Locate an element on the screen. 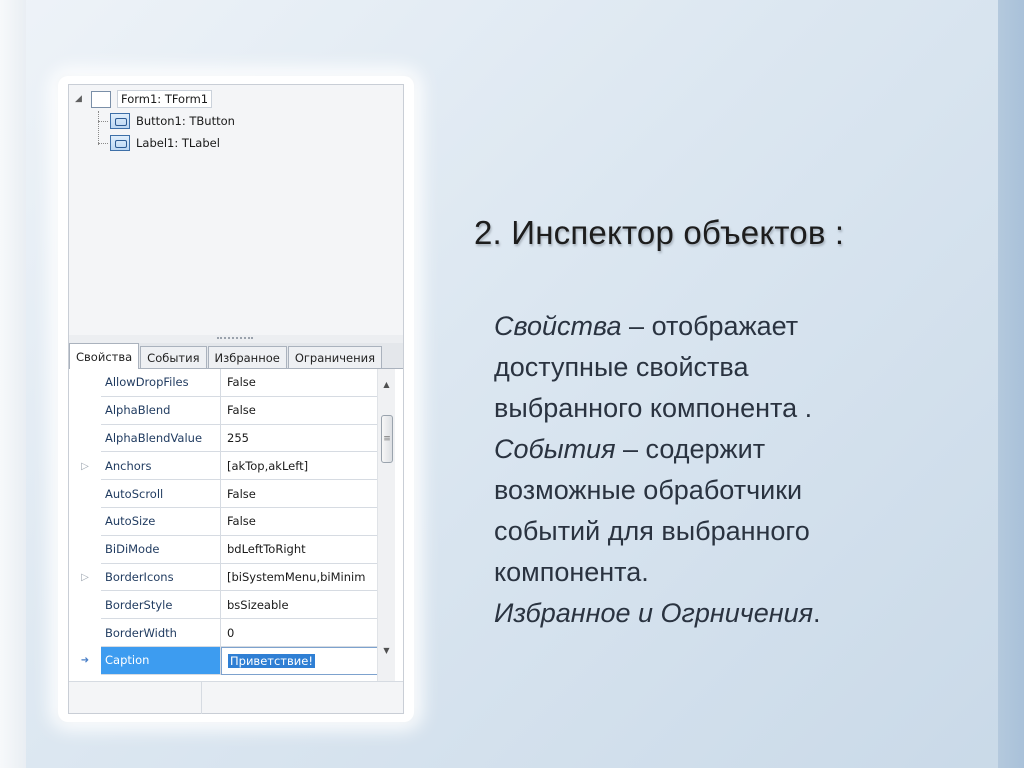 This screenshot has height=768, width=1024. scroll-up-arrow-icon: ▲ is located at coordinates (386, 384).